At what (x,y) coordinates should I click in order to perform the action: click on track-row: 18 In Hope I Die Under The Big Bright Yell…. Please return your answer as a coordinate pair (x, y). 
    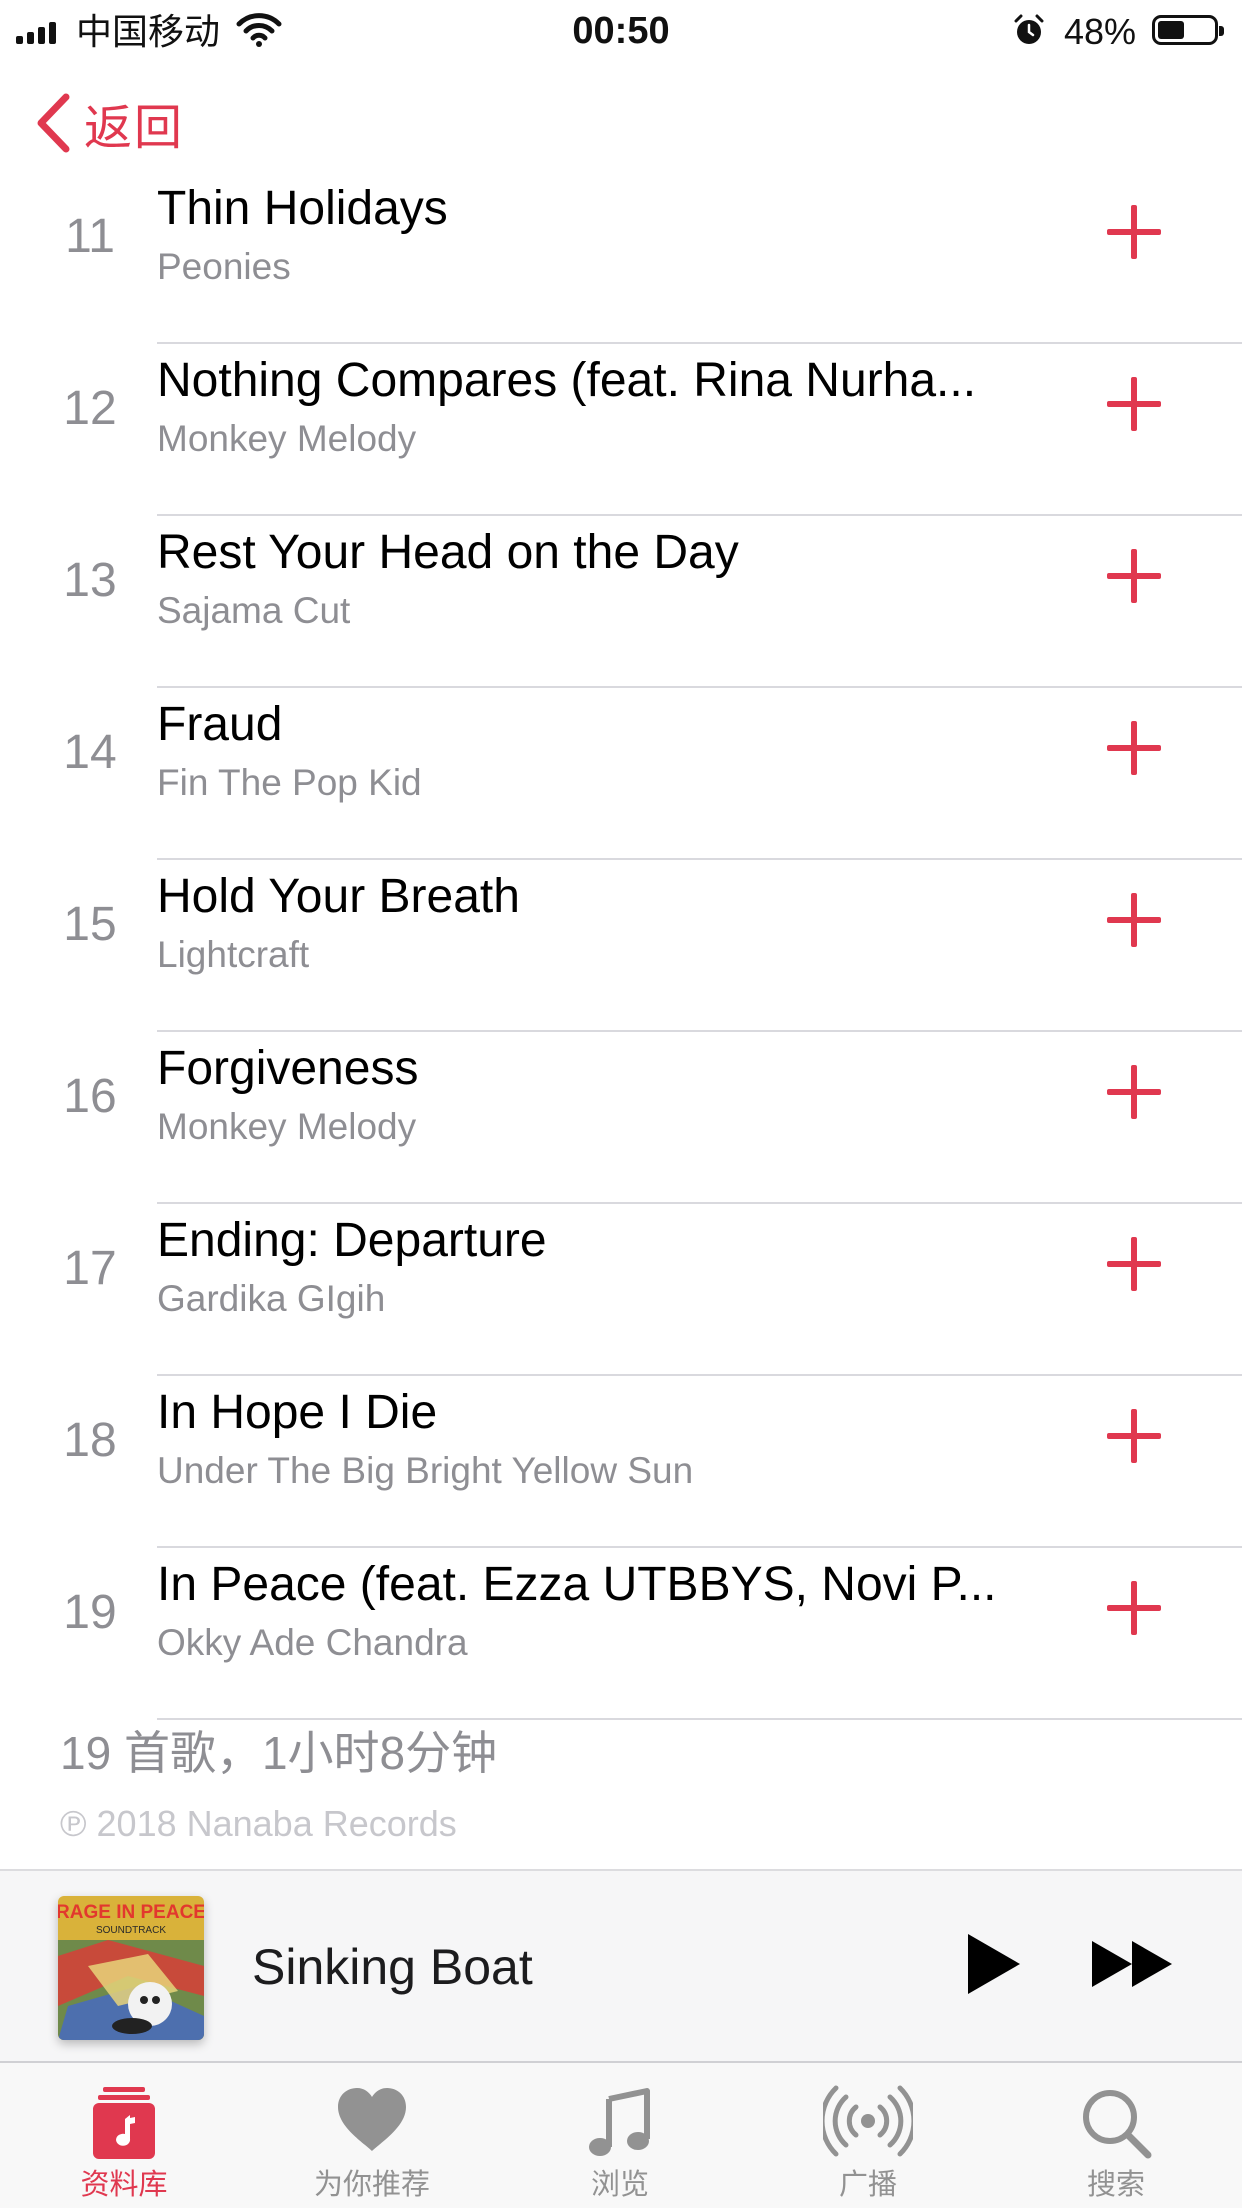
    Looking at the image, I should click on (621, 1462).